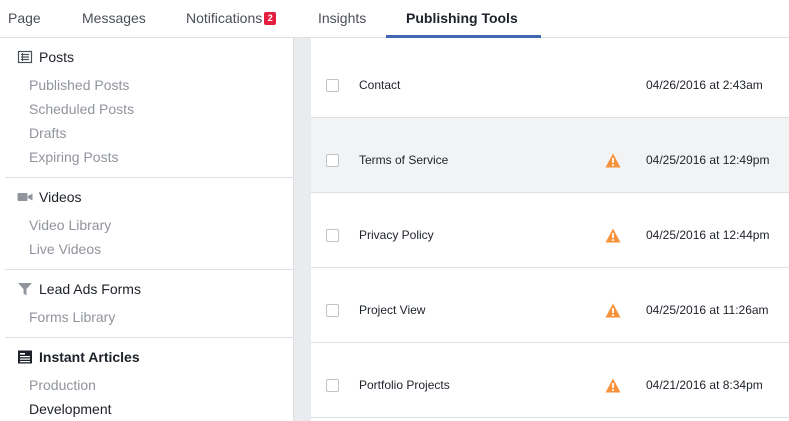  I want to click on tab-insights-label: Insights, so click(342, 18).